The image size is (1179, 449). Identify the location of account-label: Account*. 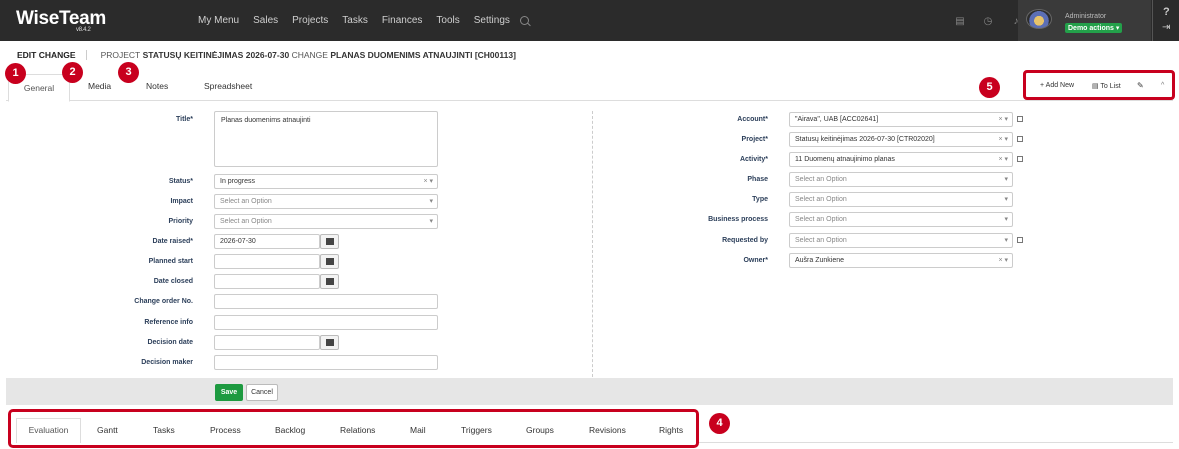
(752, 119).